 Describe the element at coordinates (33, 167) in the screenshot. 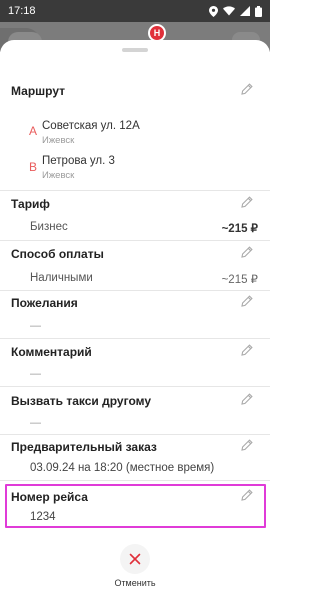

I see `route-point-b-marker: B` at that location.